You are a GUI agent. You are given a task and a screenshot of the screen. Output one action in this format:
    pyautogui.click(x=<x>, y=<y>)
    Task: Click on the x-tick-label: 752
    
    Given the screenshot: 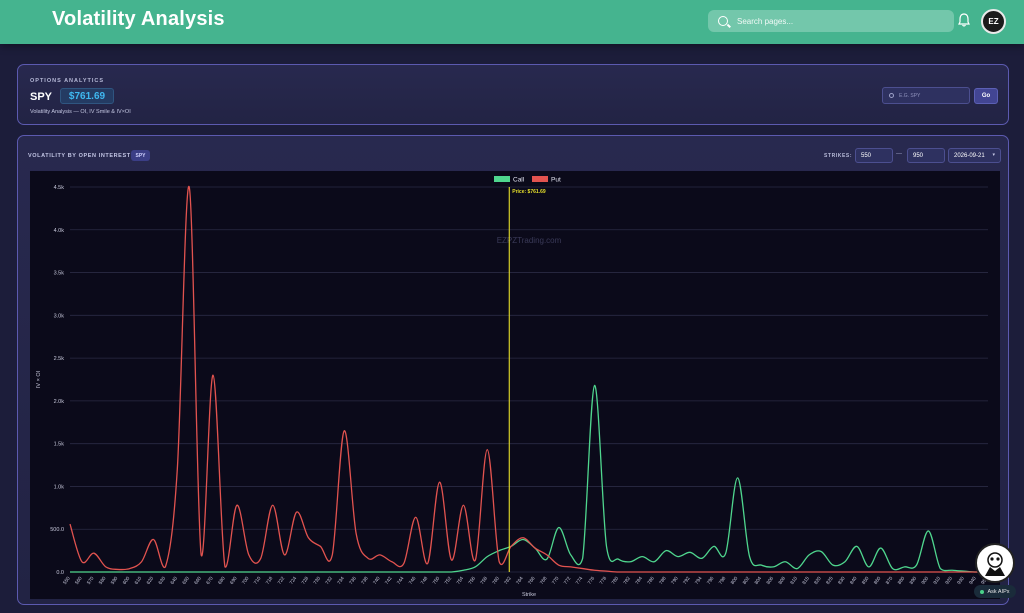 What is the action you would take?
    pyautogui.click(x=449, y=580)
    